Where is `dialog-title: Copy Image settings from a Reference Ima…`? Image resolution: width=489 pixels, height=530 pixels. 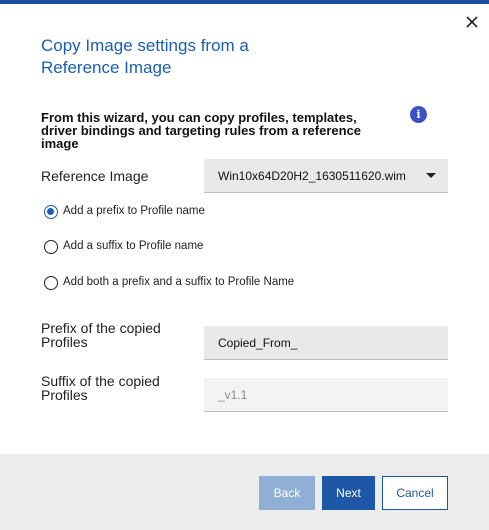
dialog-title: Copy Image settings from a Reference Ima… is located at coordinates (191, 57).